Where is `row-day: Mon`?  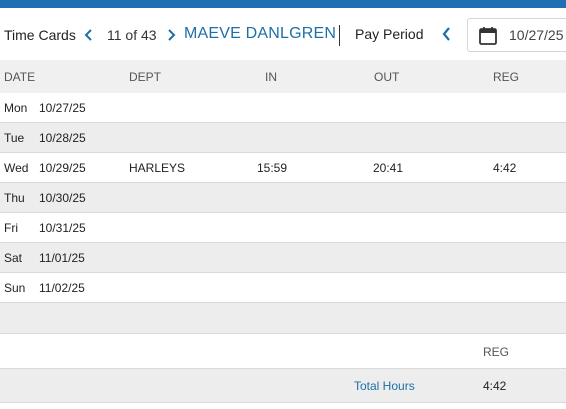
row-day: Mon is located at coordinates (16, 108).